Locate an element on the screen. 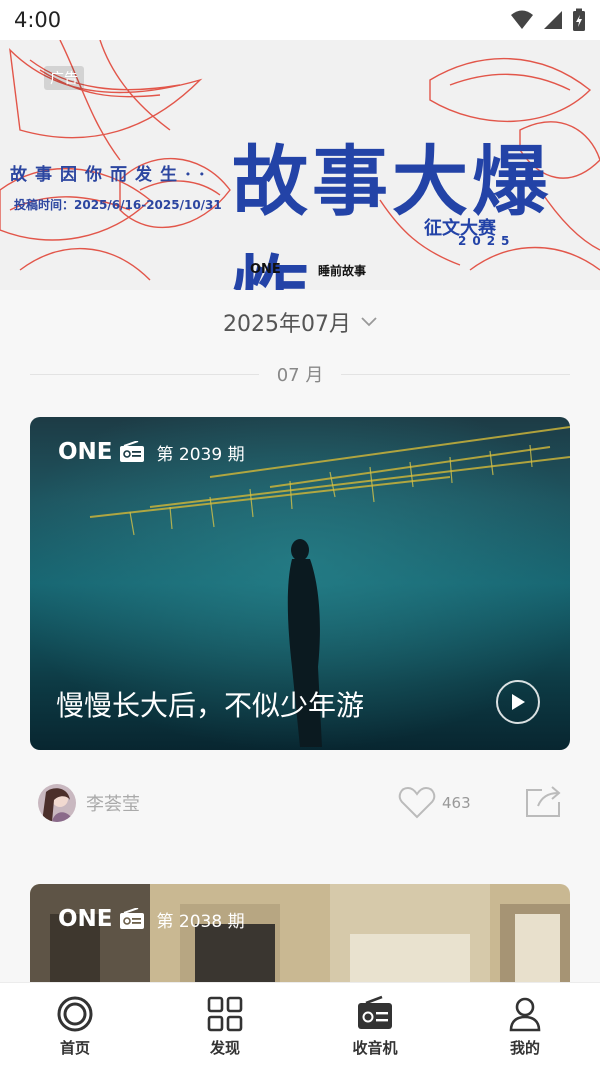 The height and width of the screenshot is (1066, 600). status-bar: 4:00 is located at coordinates (300, 20).